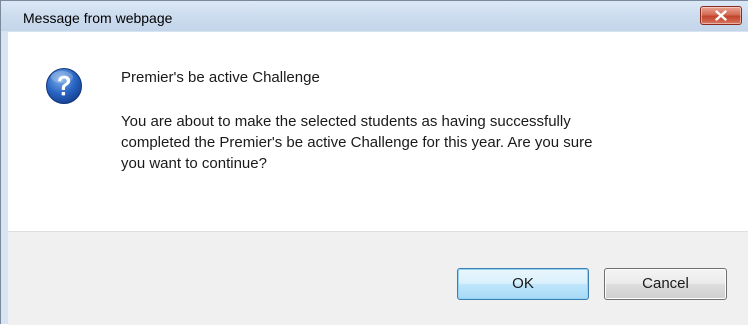  Describe the element at coordinates (194, 163) in the screenshot. I see `message-line: you want to continue?` at that location.